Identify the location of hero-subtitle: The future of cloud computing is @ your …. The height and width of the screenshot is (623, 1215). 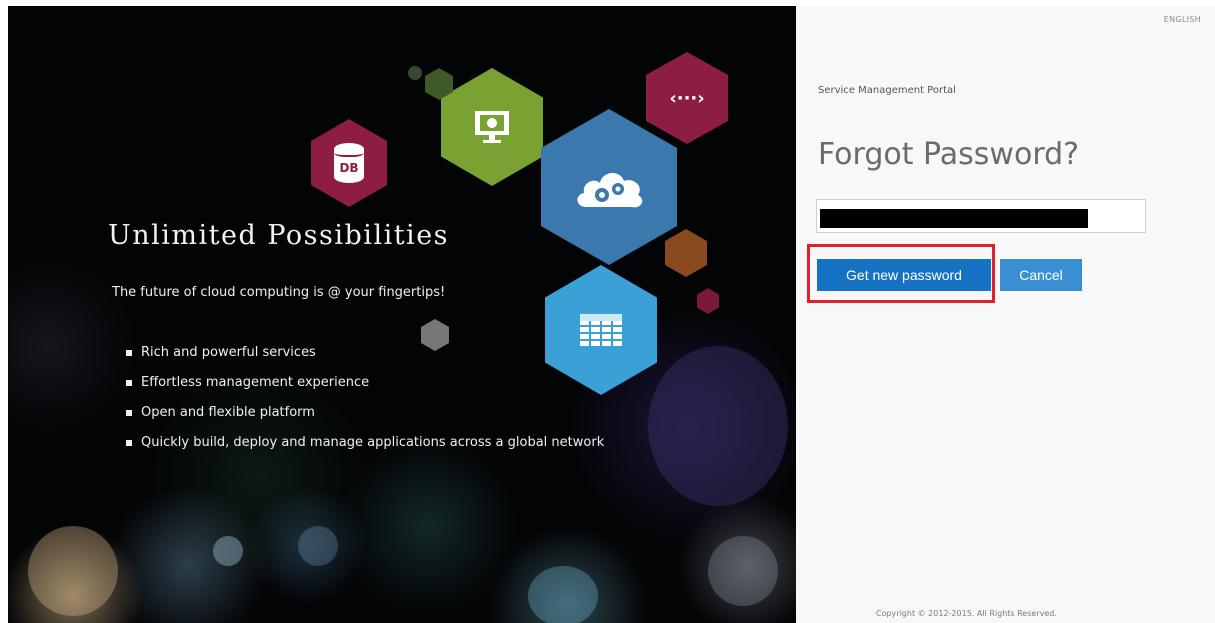
(279, 292).